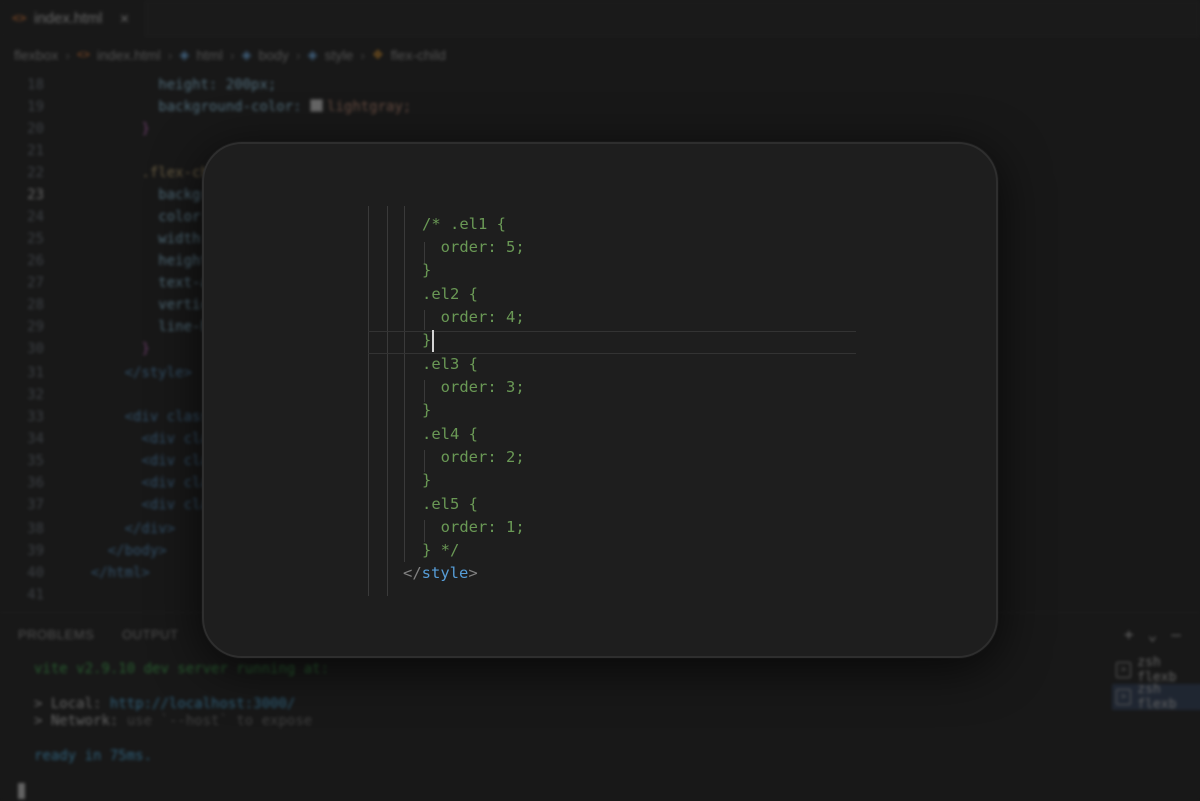 The image size is (1200, 801). I want to click on breadcrumb-file: index.html, so click(129, 55).